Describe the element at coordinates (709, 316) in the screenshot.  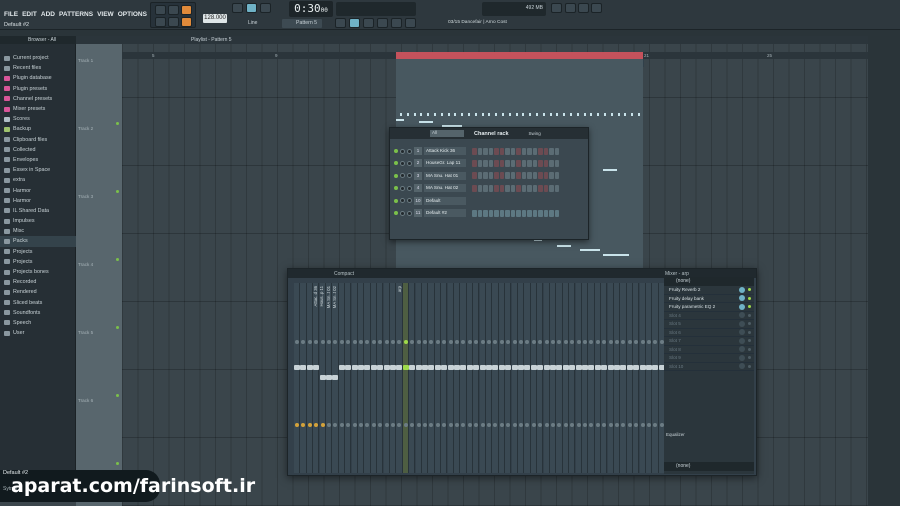
I see `fx-slot: Slot 4` at that location.